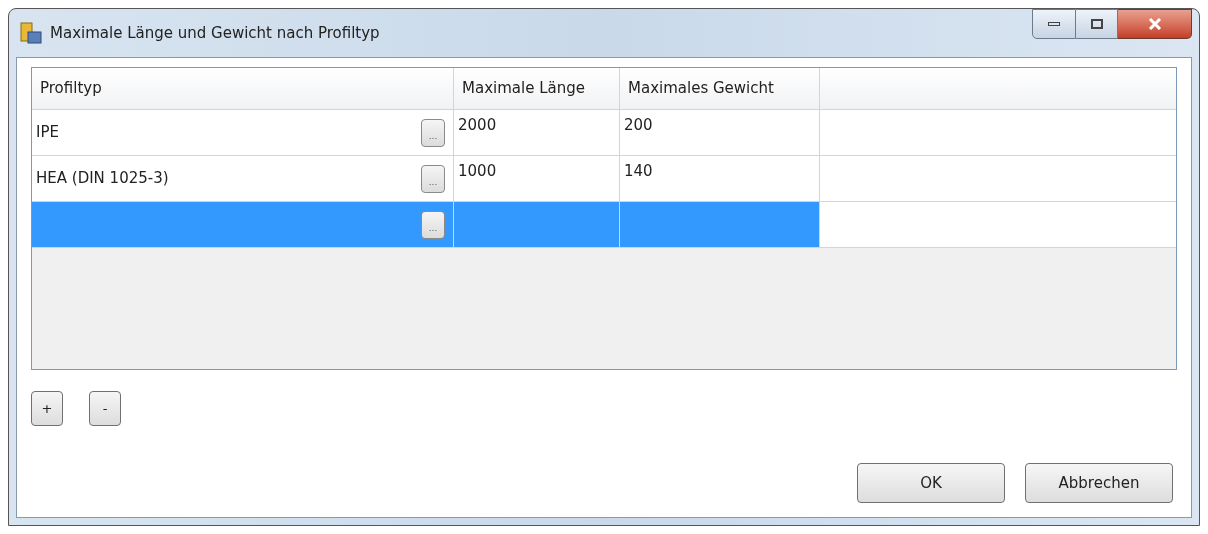  What do you see at coordinates (1097, 24) in the screenshot?
I see `maximize-button` at bounding box center [1097, 24].